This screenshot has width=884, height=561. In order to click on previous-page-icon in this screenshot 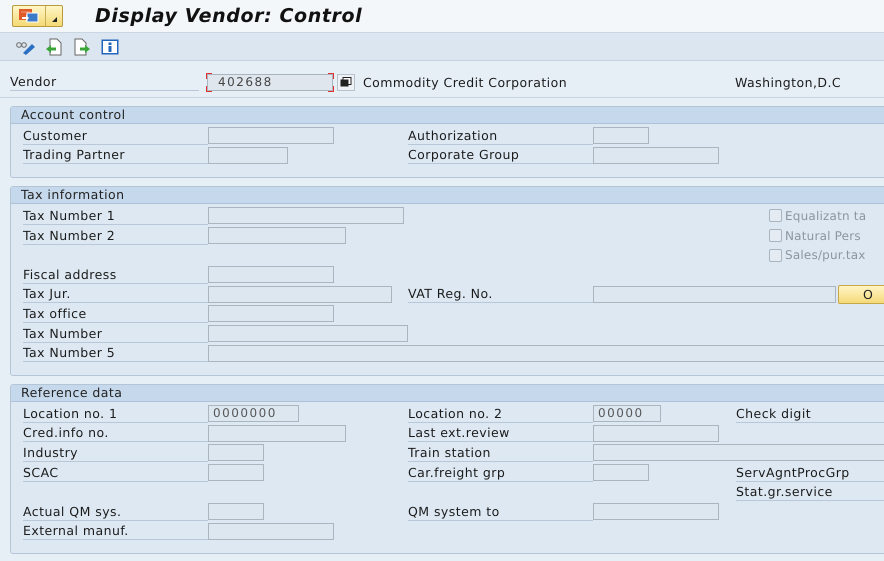, I will do `click(54, 46)`.